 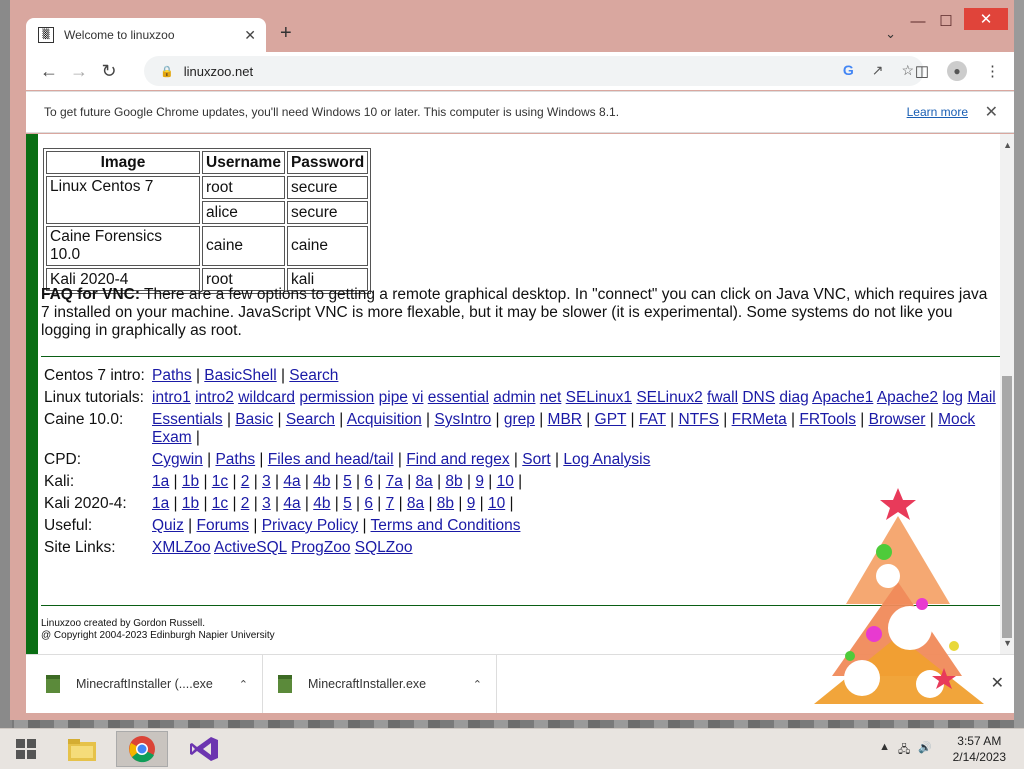 I want to click on close-window-icon: ✕, so click(x=986, y=19).